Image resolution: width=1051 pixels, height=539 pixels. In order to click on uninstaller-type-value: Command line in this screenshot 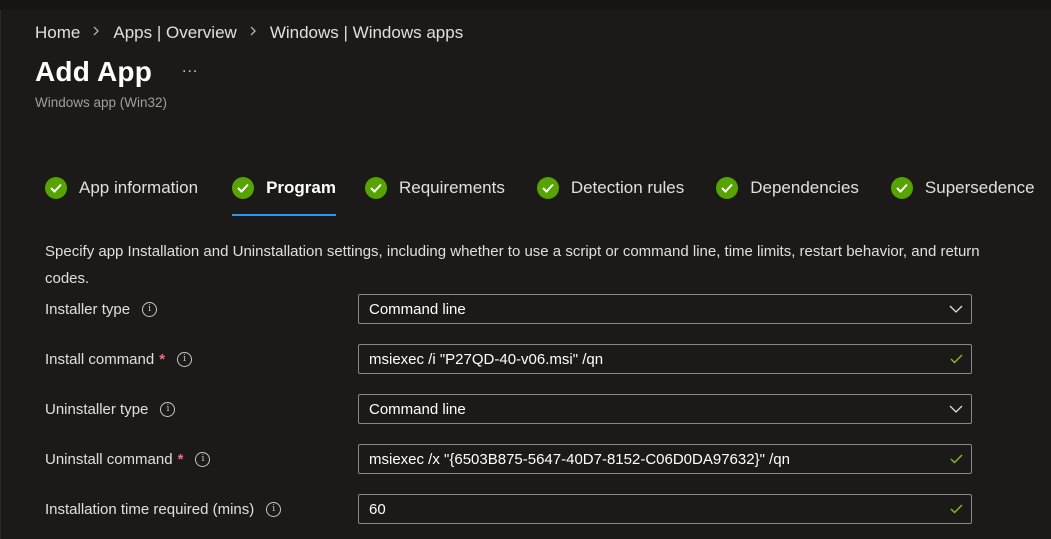, I will do `click(417, 409)`.